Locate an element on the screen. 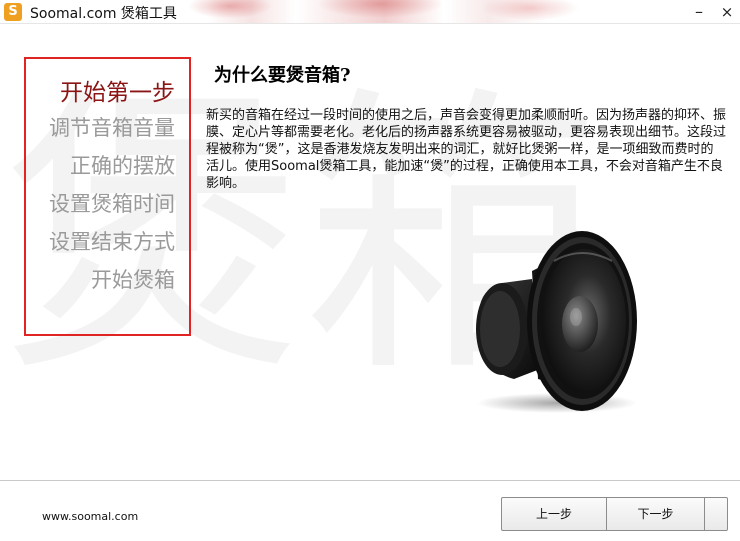  title-bar: S Soomal.com 煲箱工具 – × is located at coordinates (370, 12).